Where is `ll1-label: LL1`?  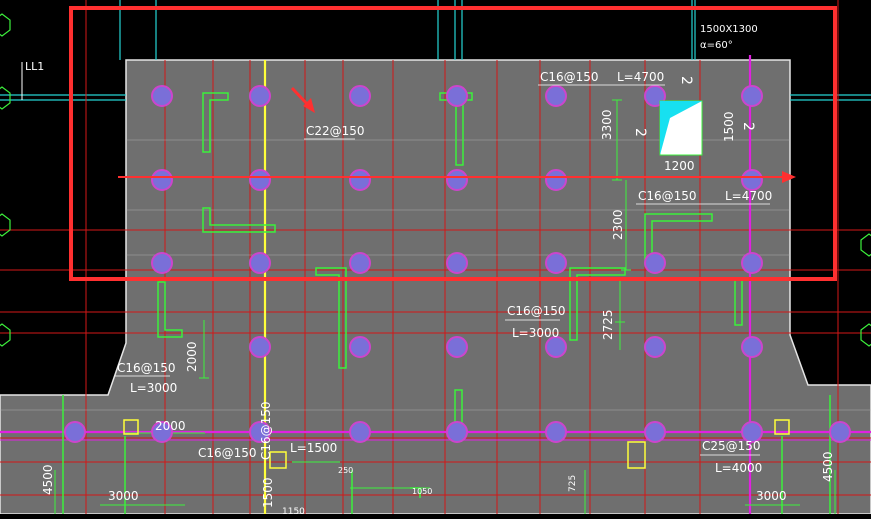 ll1-label: LL1 is located at coordinates (34, 66).